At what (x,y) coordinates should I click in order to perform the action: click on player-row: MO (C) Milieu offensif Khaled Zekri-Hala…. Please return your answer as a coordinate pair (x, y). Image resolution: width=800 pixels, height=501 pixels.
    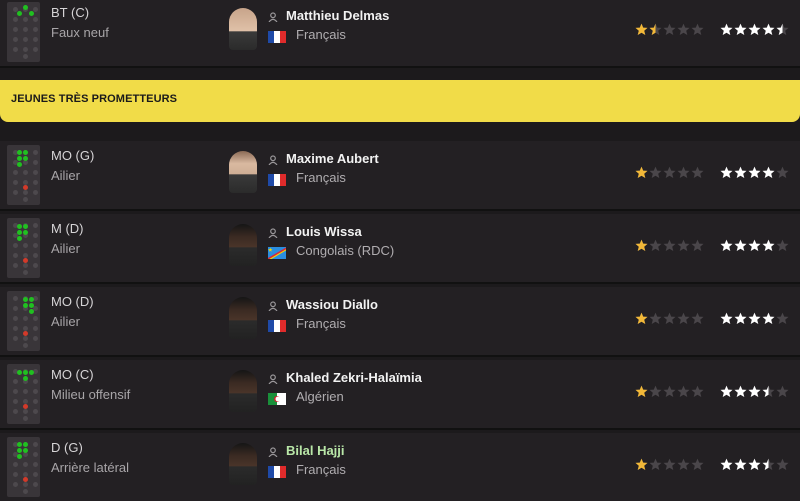
    Looking at the image, I should click on (400, 394).